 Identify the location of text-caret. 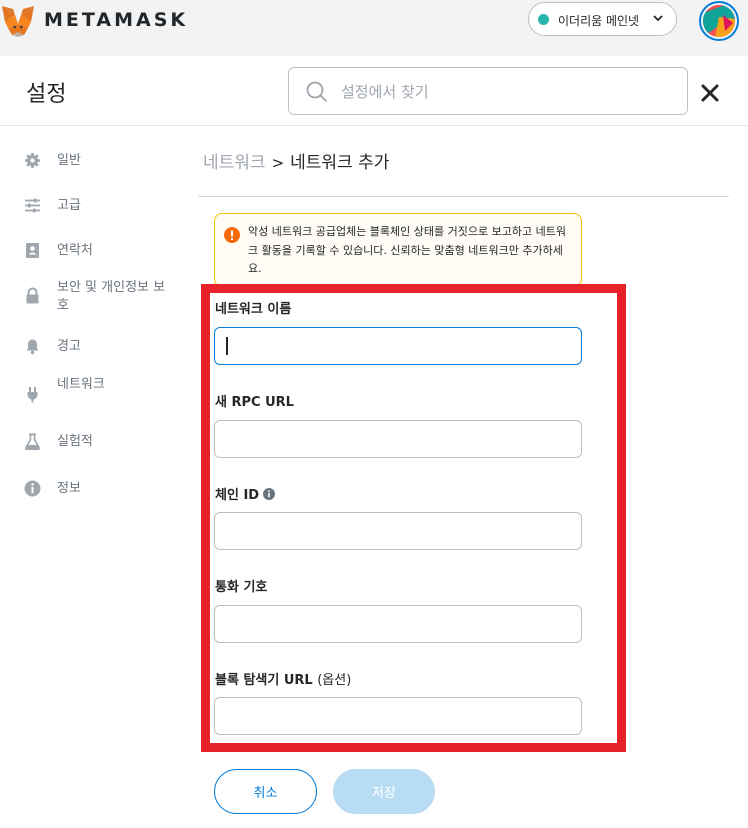
(227, 346).